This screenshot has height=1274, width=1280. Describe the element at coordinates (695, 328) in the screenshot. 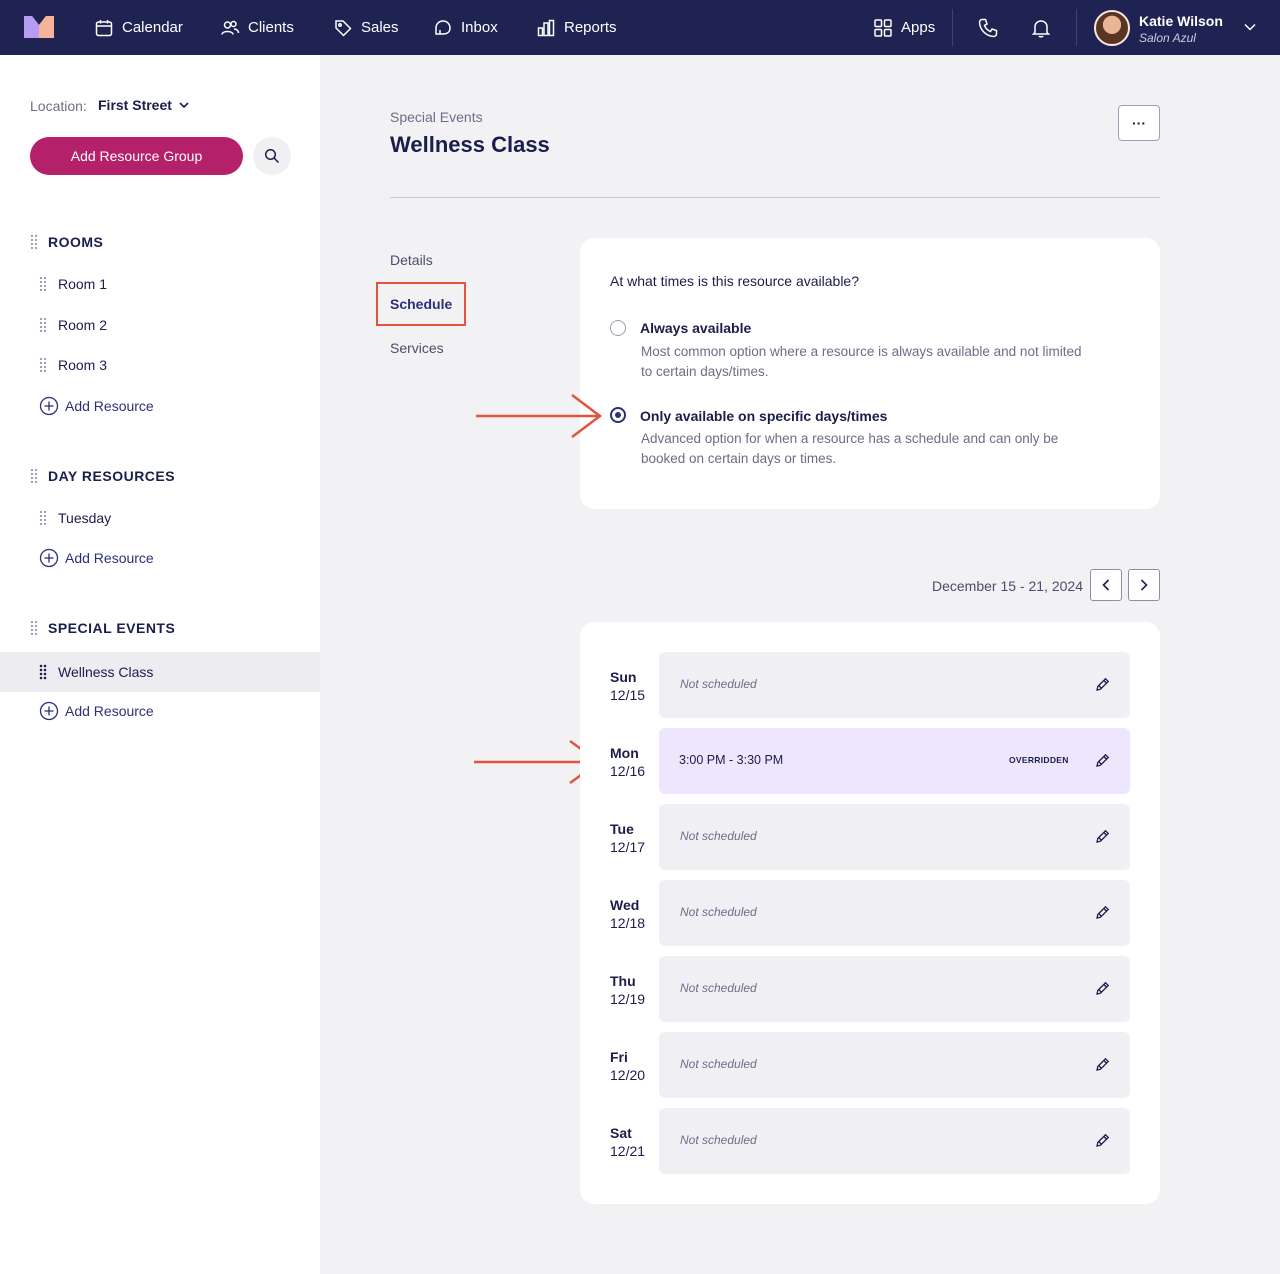

I see `option-title: Always available` at that location.